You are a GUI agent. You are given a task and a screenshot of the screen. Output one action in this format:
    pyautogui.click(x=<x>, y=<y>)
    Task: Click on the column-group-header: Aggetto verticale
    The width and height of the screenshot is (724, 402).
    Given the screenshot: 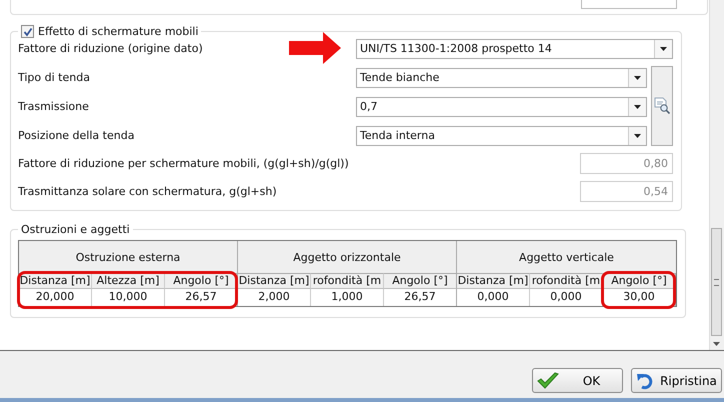 What is the action you would take?
    pyautogui.click(x=566, y=257)
    